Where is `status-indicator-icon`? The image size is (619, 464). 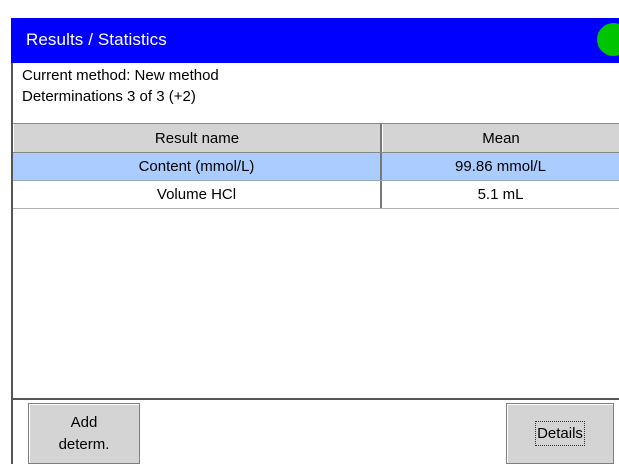
status-indicator-icon is located at coordinates (608, 39).